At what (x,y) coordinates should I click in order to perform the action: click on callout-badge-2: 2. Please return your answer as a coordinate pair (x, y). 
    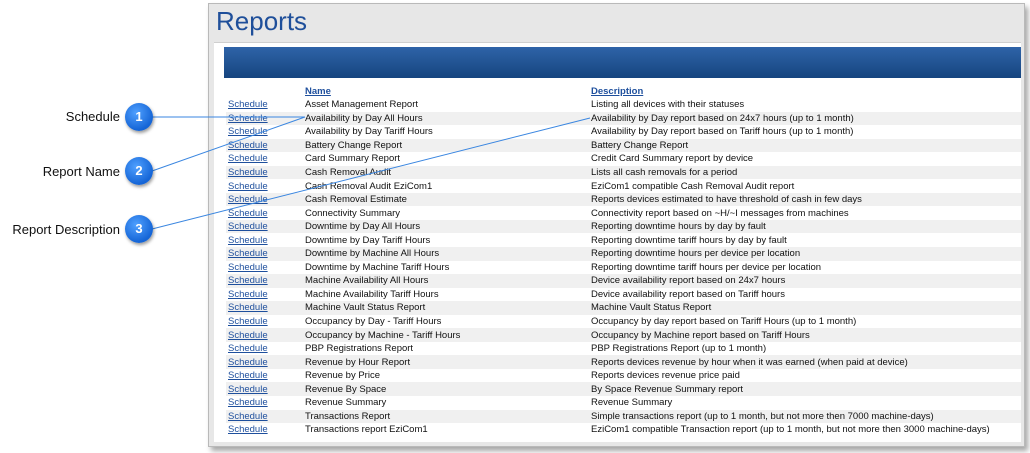
    Looking at the image, I should click on (139, 171).